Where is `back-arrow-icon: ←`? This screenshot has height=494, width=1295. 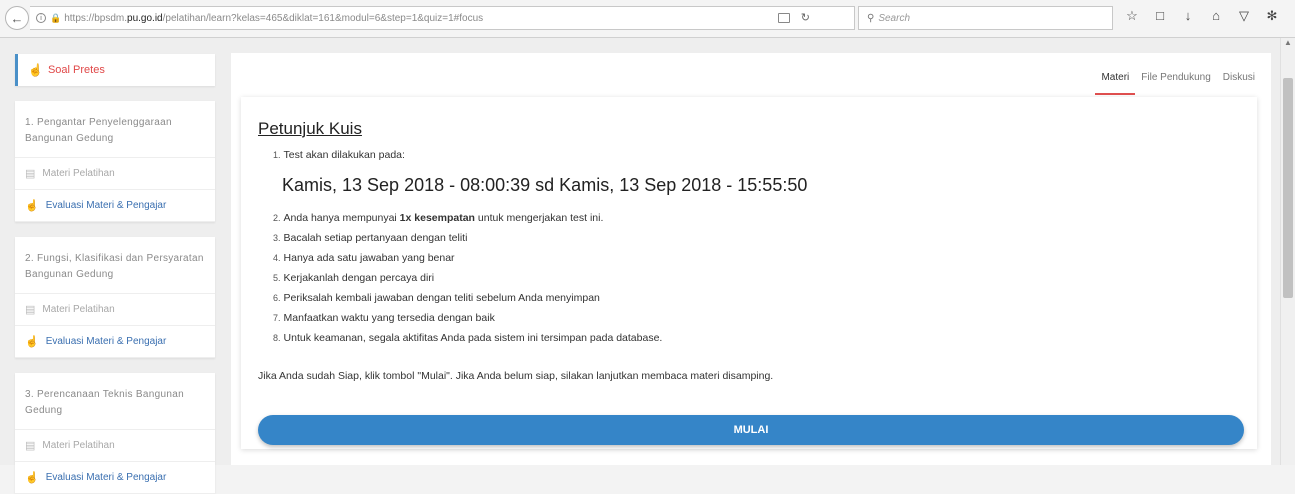
back-arrow-icon: ← is located at coordinates (17, 18).